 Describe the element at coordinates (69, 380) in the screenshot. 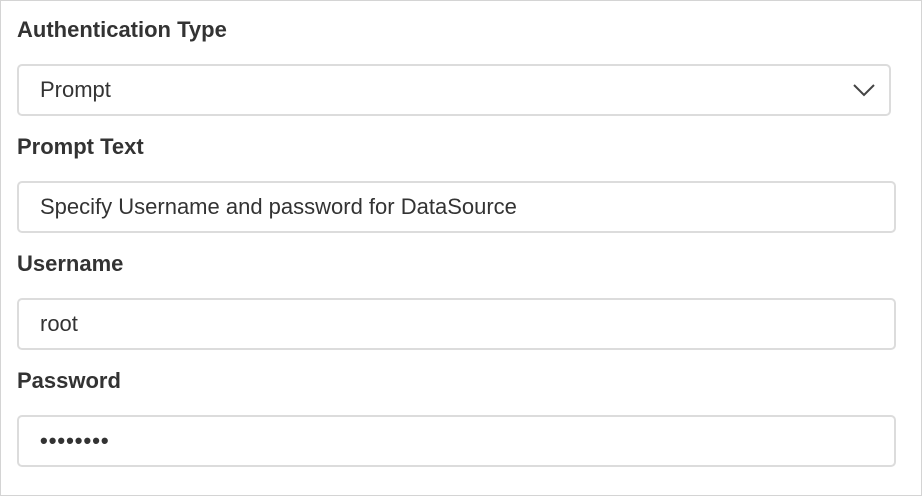

I see `password-label: Password` at that location.